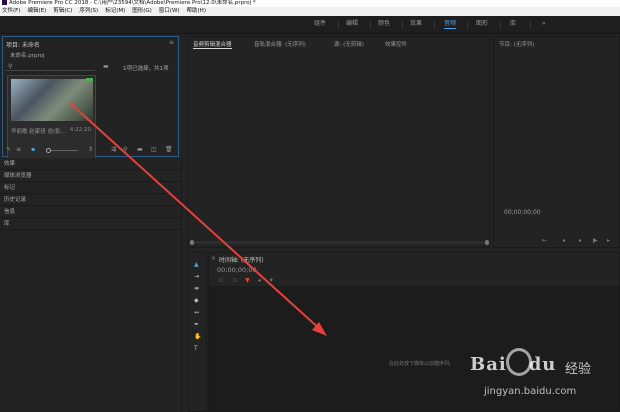 Image resolution: width=620 pixels, height=412 pixels. What do you see at coordinates (320, 24) in the screenshot?
I see `workspace-tab-assembly: 组件` at bounding box center [320, 24].